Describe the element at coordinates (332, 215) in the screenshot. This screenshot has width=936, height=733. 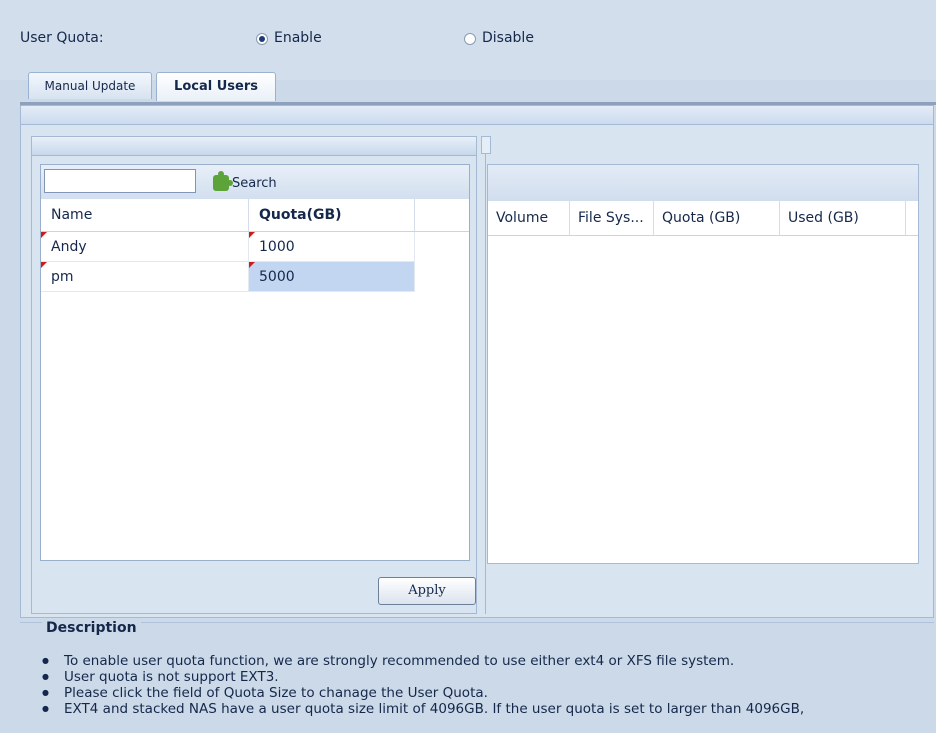
I see `column-header-quota: Quota(GB)` at that location.